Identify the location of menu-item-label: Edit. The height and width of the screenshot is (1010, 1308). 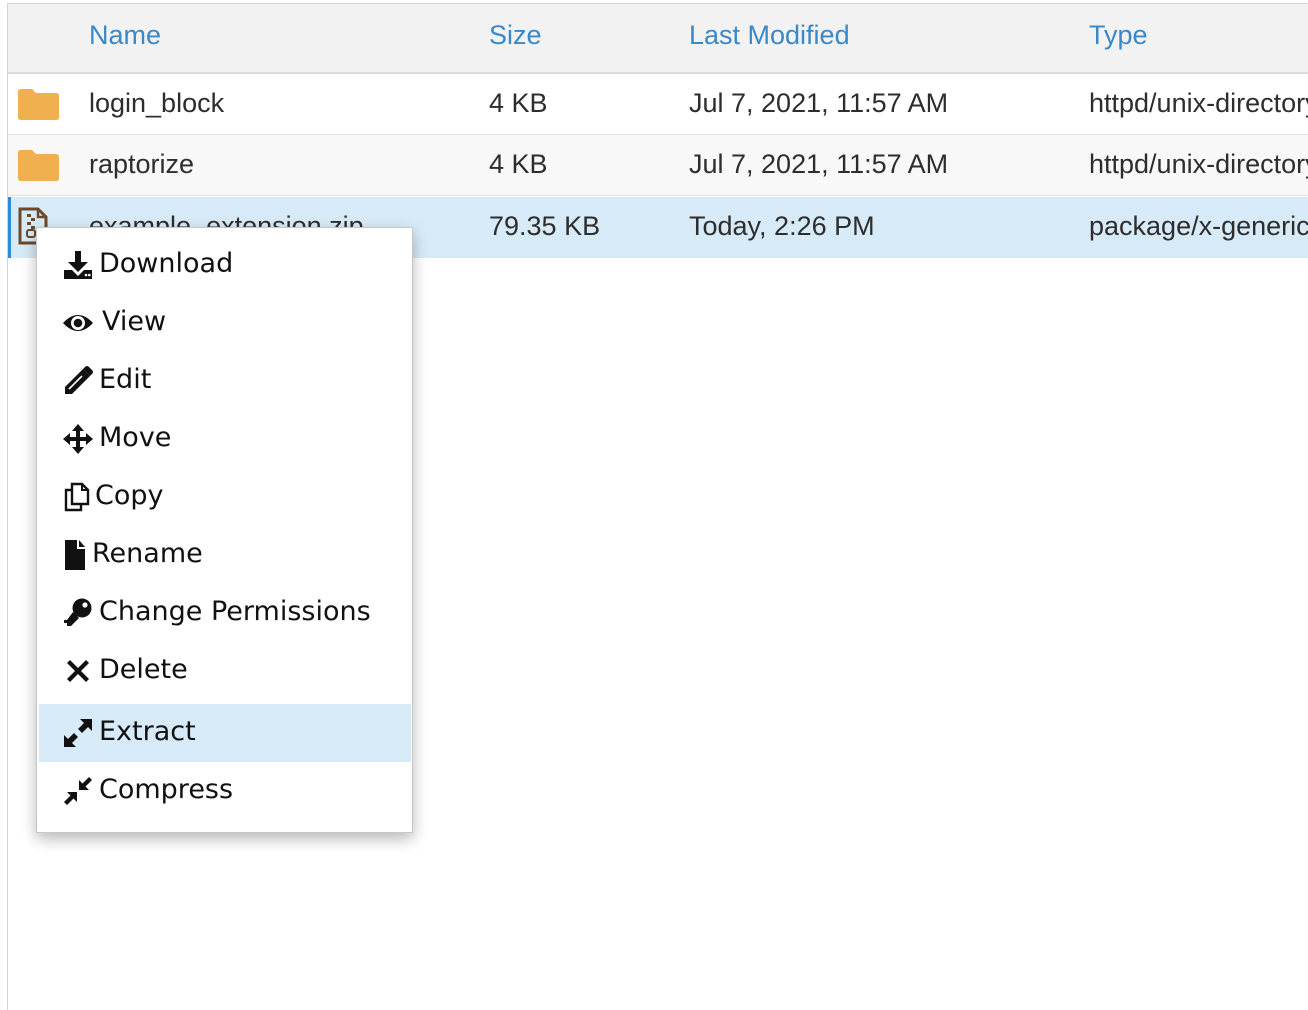
(125, 379).